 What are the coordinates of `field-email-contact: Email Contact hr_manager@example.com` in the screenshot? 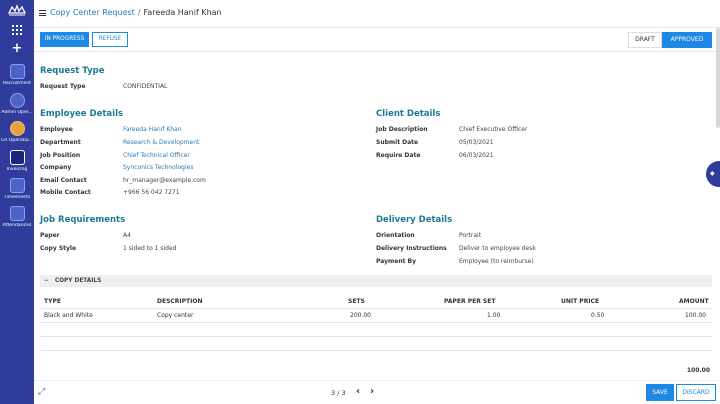 It's located at (190, 180).